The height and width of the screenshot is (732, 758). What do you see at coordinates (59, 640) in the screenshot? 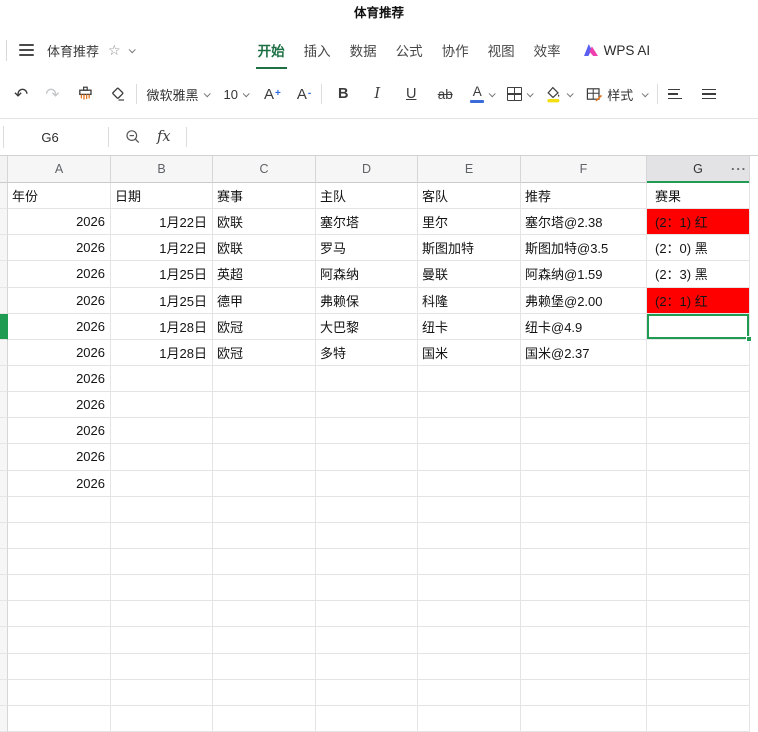
I see `cell-A18` at bounding box center [59, 640].